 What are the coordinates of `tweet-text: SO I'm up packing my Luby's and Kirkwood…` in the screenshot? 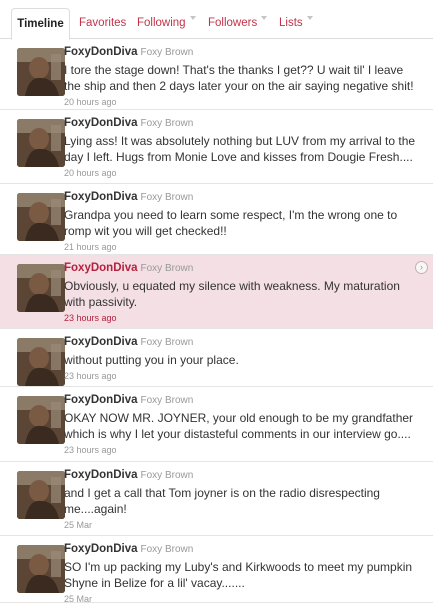 It's located at (242, 575).